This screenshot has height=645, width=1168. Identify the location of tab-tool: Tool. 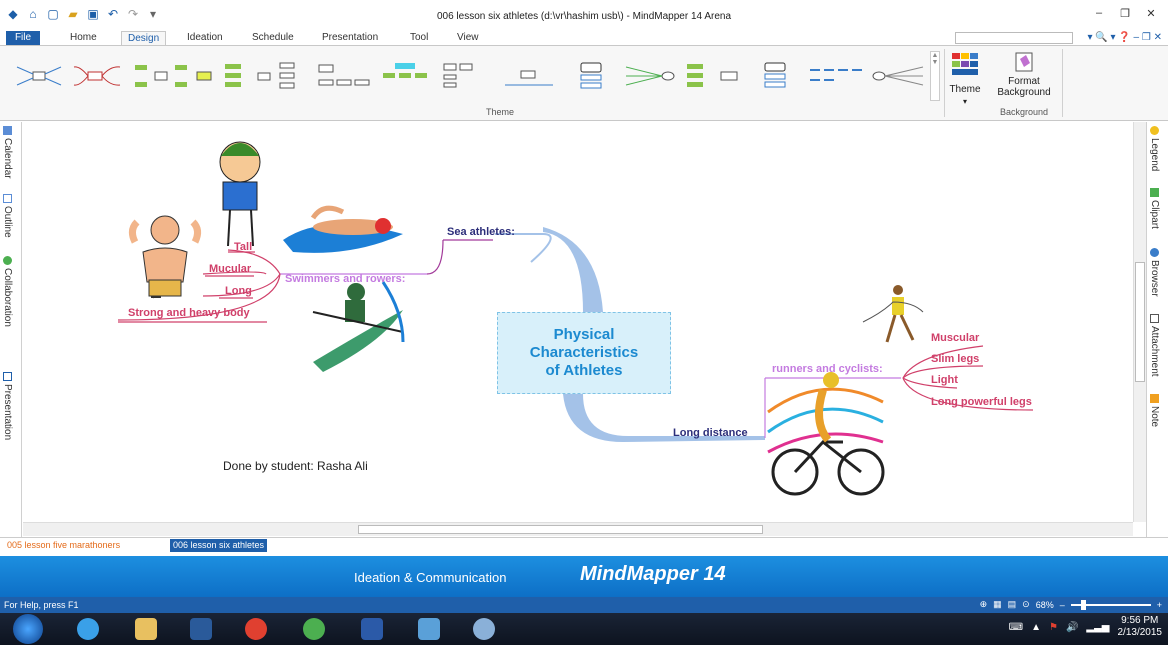
(419, 38).